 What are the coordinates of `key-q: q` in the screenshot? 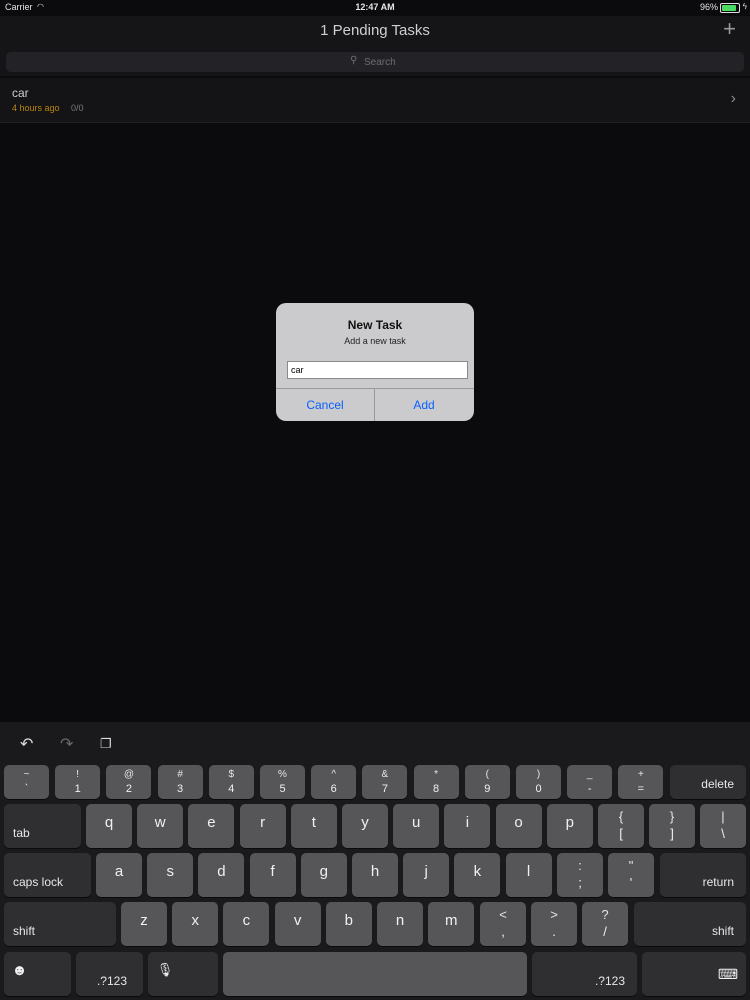 It's located at (109, 826).